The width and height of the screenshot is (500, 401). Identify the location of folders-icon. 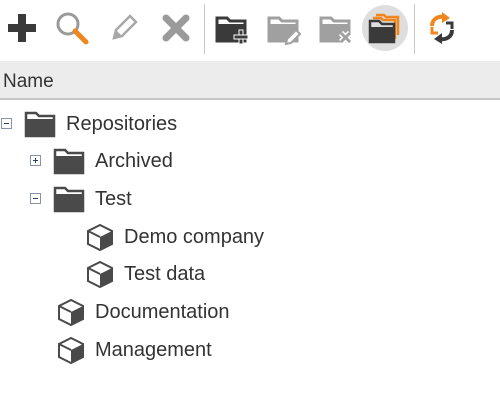
(384, 28).